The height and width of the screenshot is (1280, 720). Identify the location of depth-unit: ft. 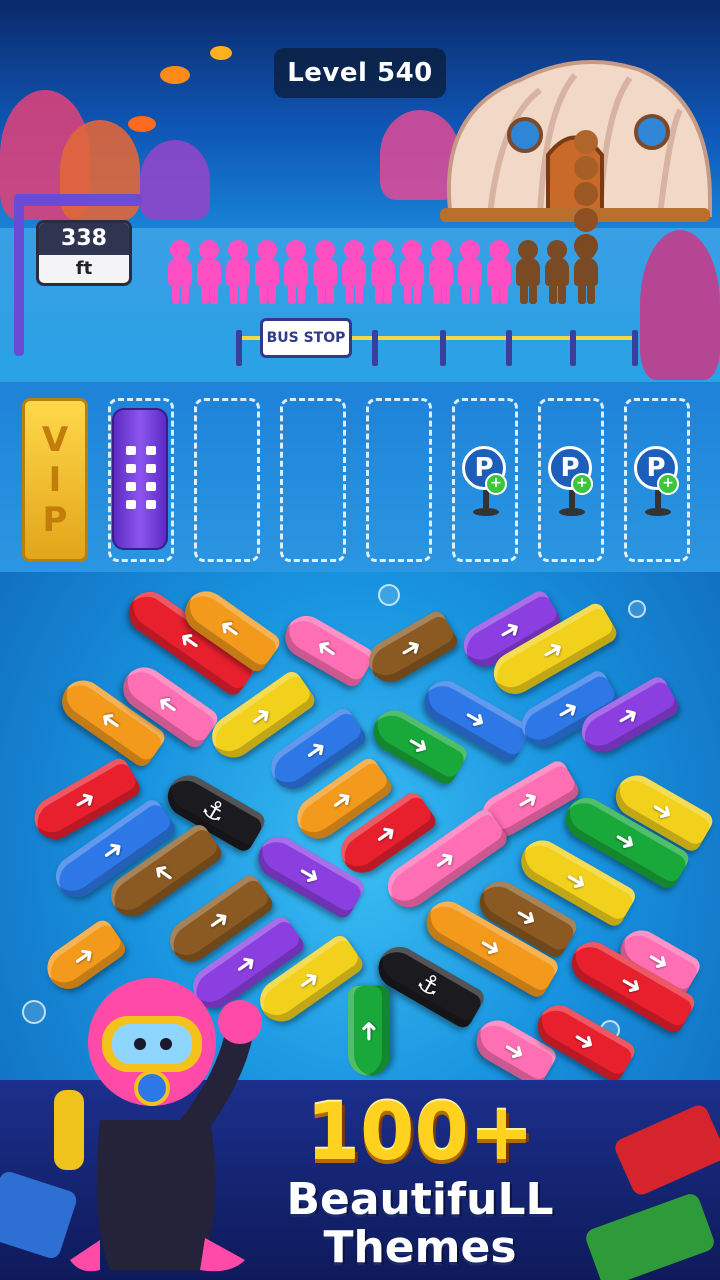
(84, 268).